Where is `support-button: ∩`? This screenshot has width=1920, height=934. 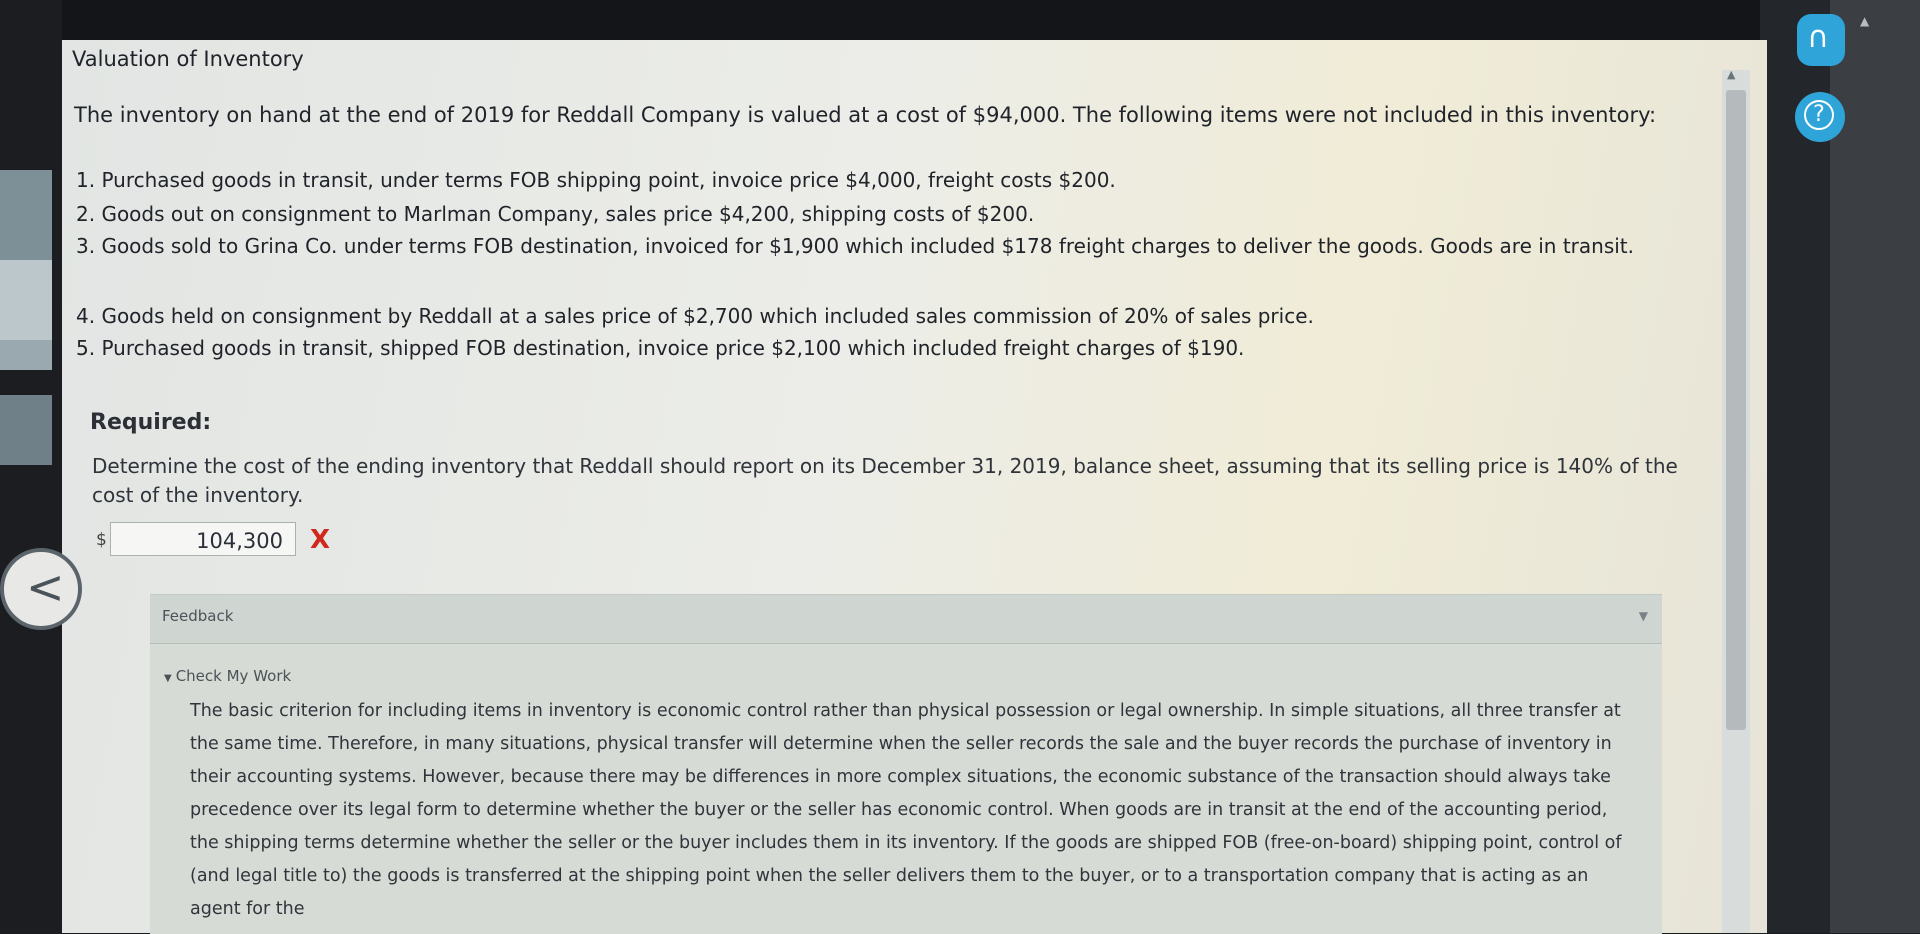 support-button: ∩ is located at coordinates (1821, 40).